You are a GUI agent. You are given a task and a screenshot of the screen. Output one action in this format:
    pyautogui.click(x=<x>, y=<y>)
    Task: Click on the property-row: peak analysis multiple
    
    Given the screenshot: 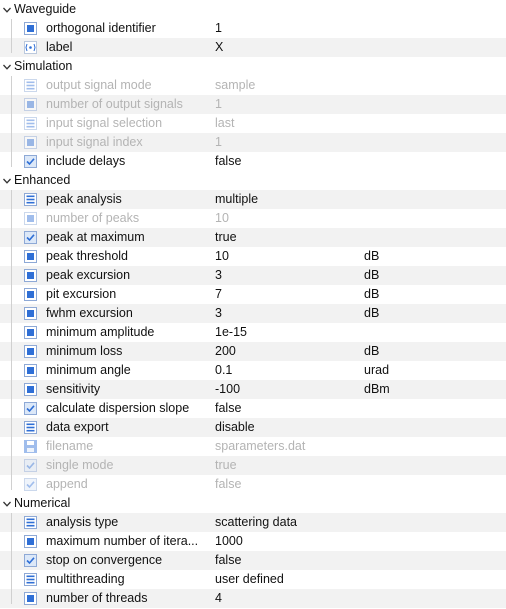 What is the action you would take?
    pyautogui.click(x=253, y=199)
    